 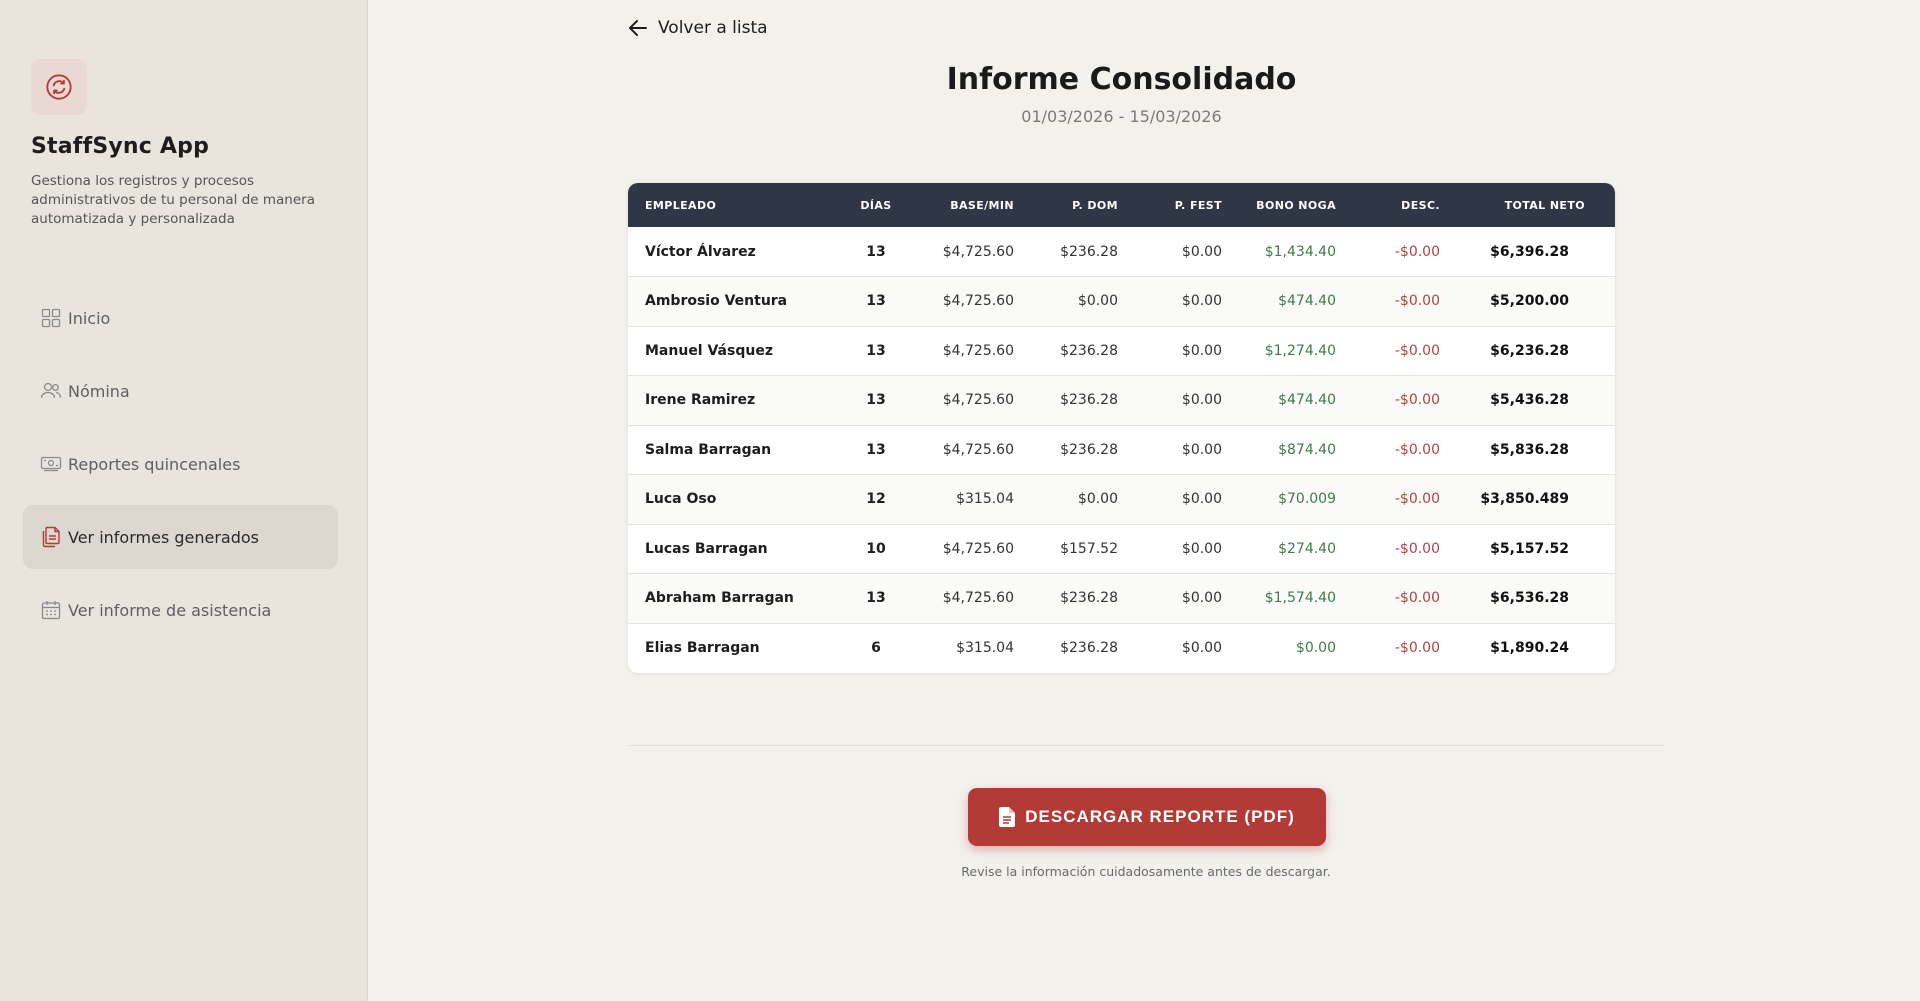 I want to click on section-divider, so click(x=1146, y=745).